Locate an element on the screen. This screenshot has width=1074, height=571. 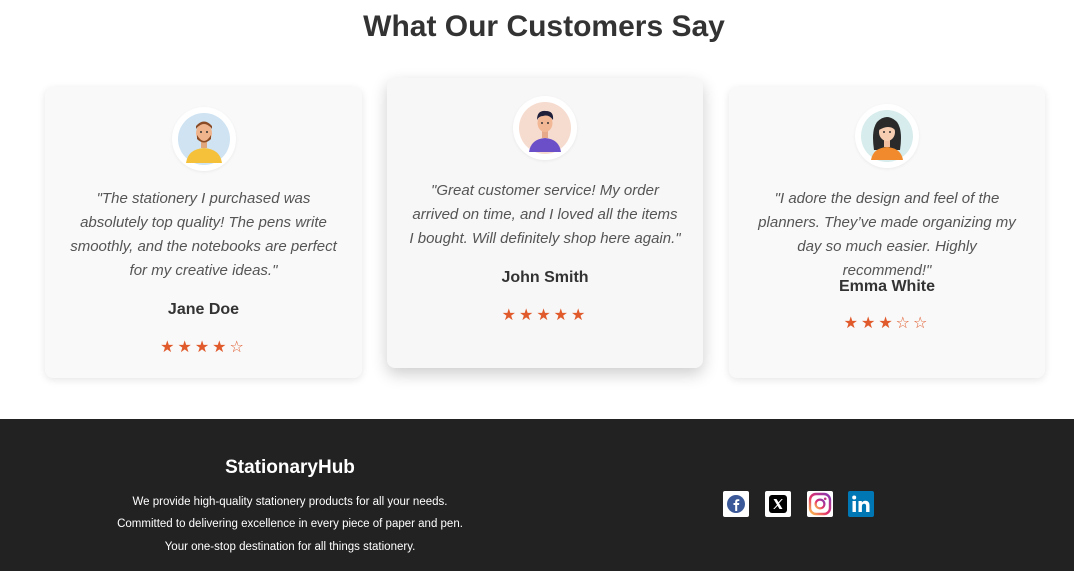
star-rating: ★★★★★ is located at coordinates (545, 314).